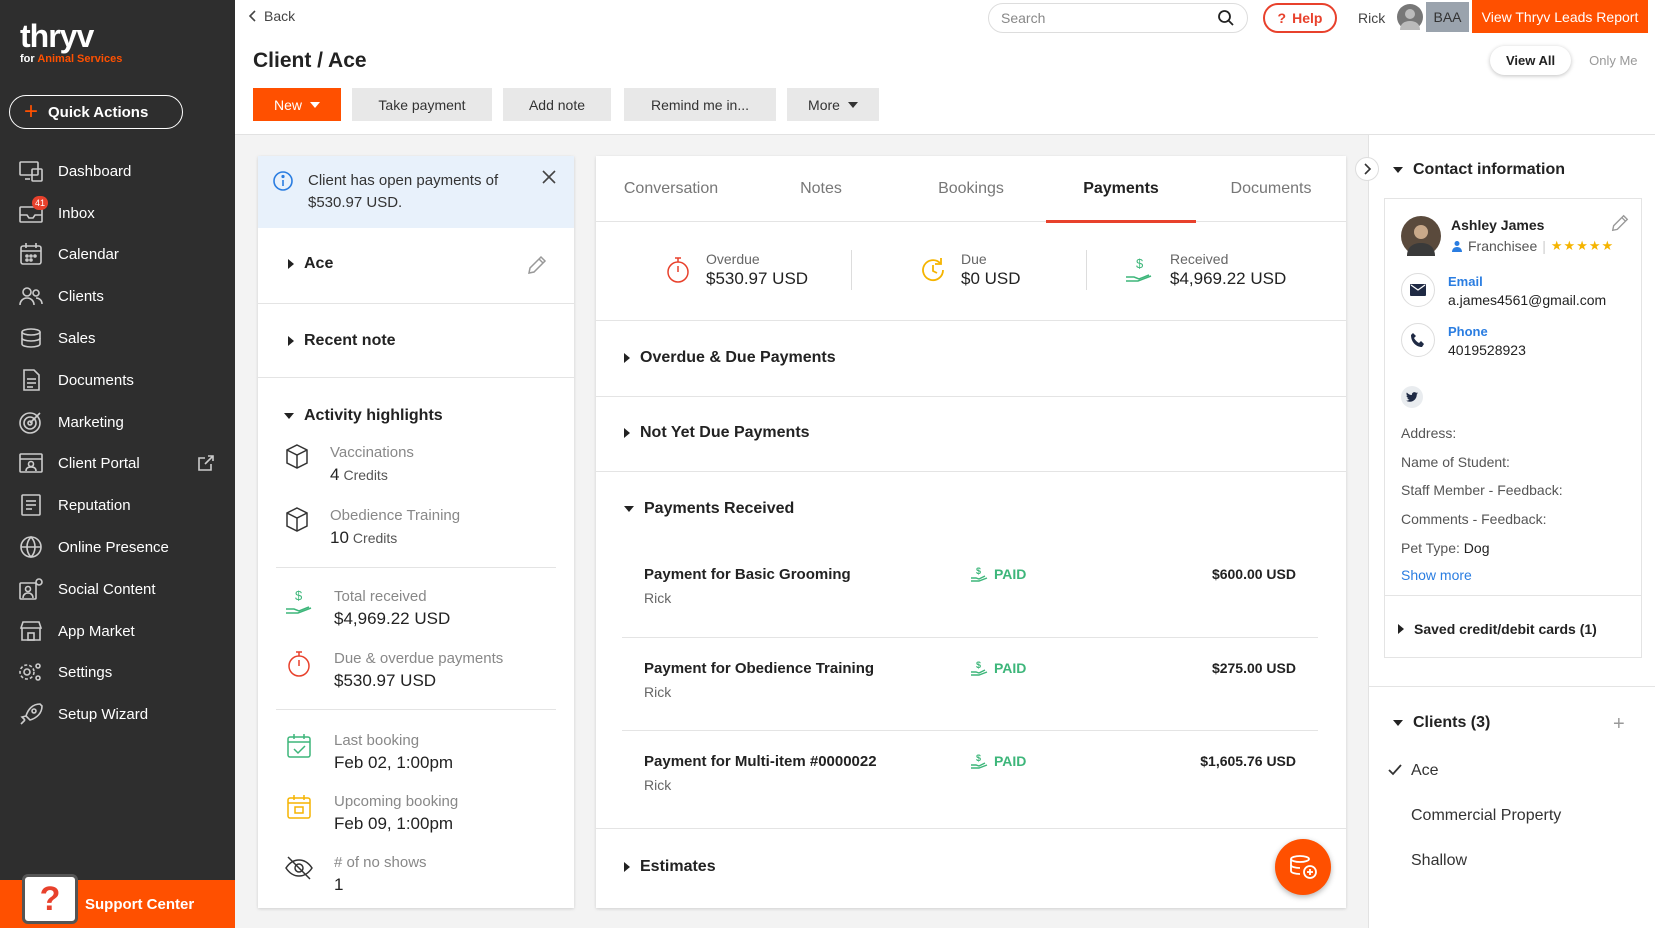 The height and width of the screenshot is (928, 1655). What do you see at coordinates (271, 16) in the screenshot?
I see `back-link: Back` at bounding box center [271, 16].